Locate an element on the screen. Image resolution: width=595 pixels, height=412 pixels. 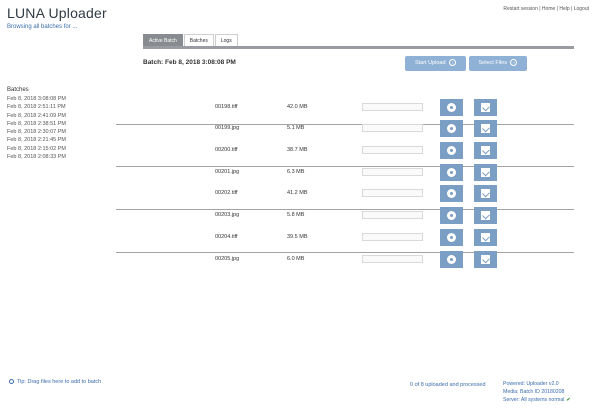
footer-info-line: Powered: Uploader v2.0 is located at coordinates (531, 384).